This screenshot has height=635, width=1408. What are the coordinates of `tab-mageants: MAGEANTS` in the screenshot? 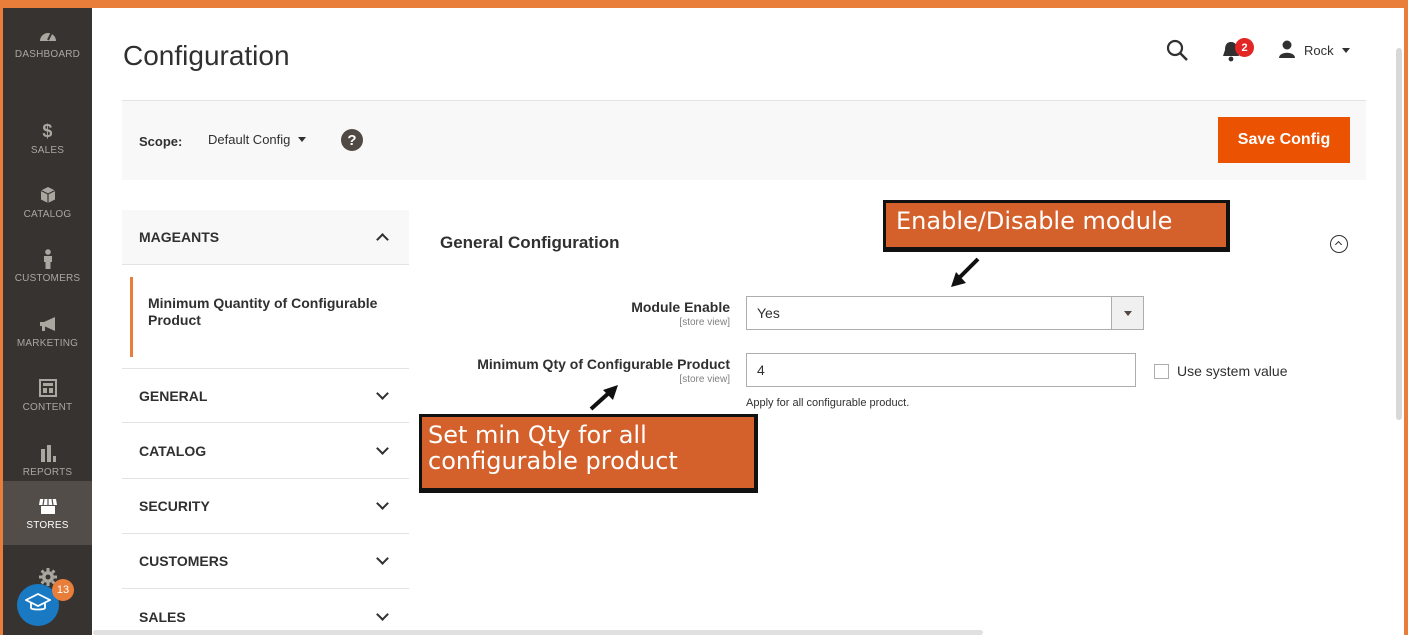 It's located at (265, 237).